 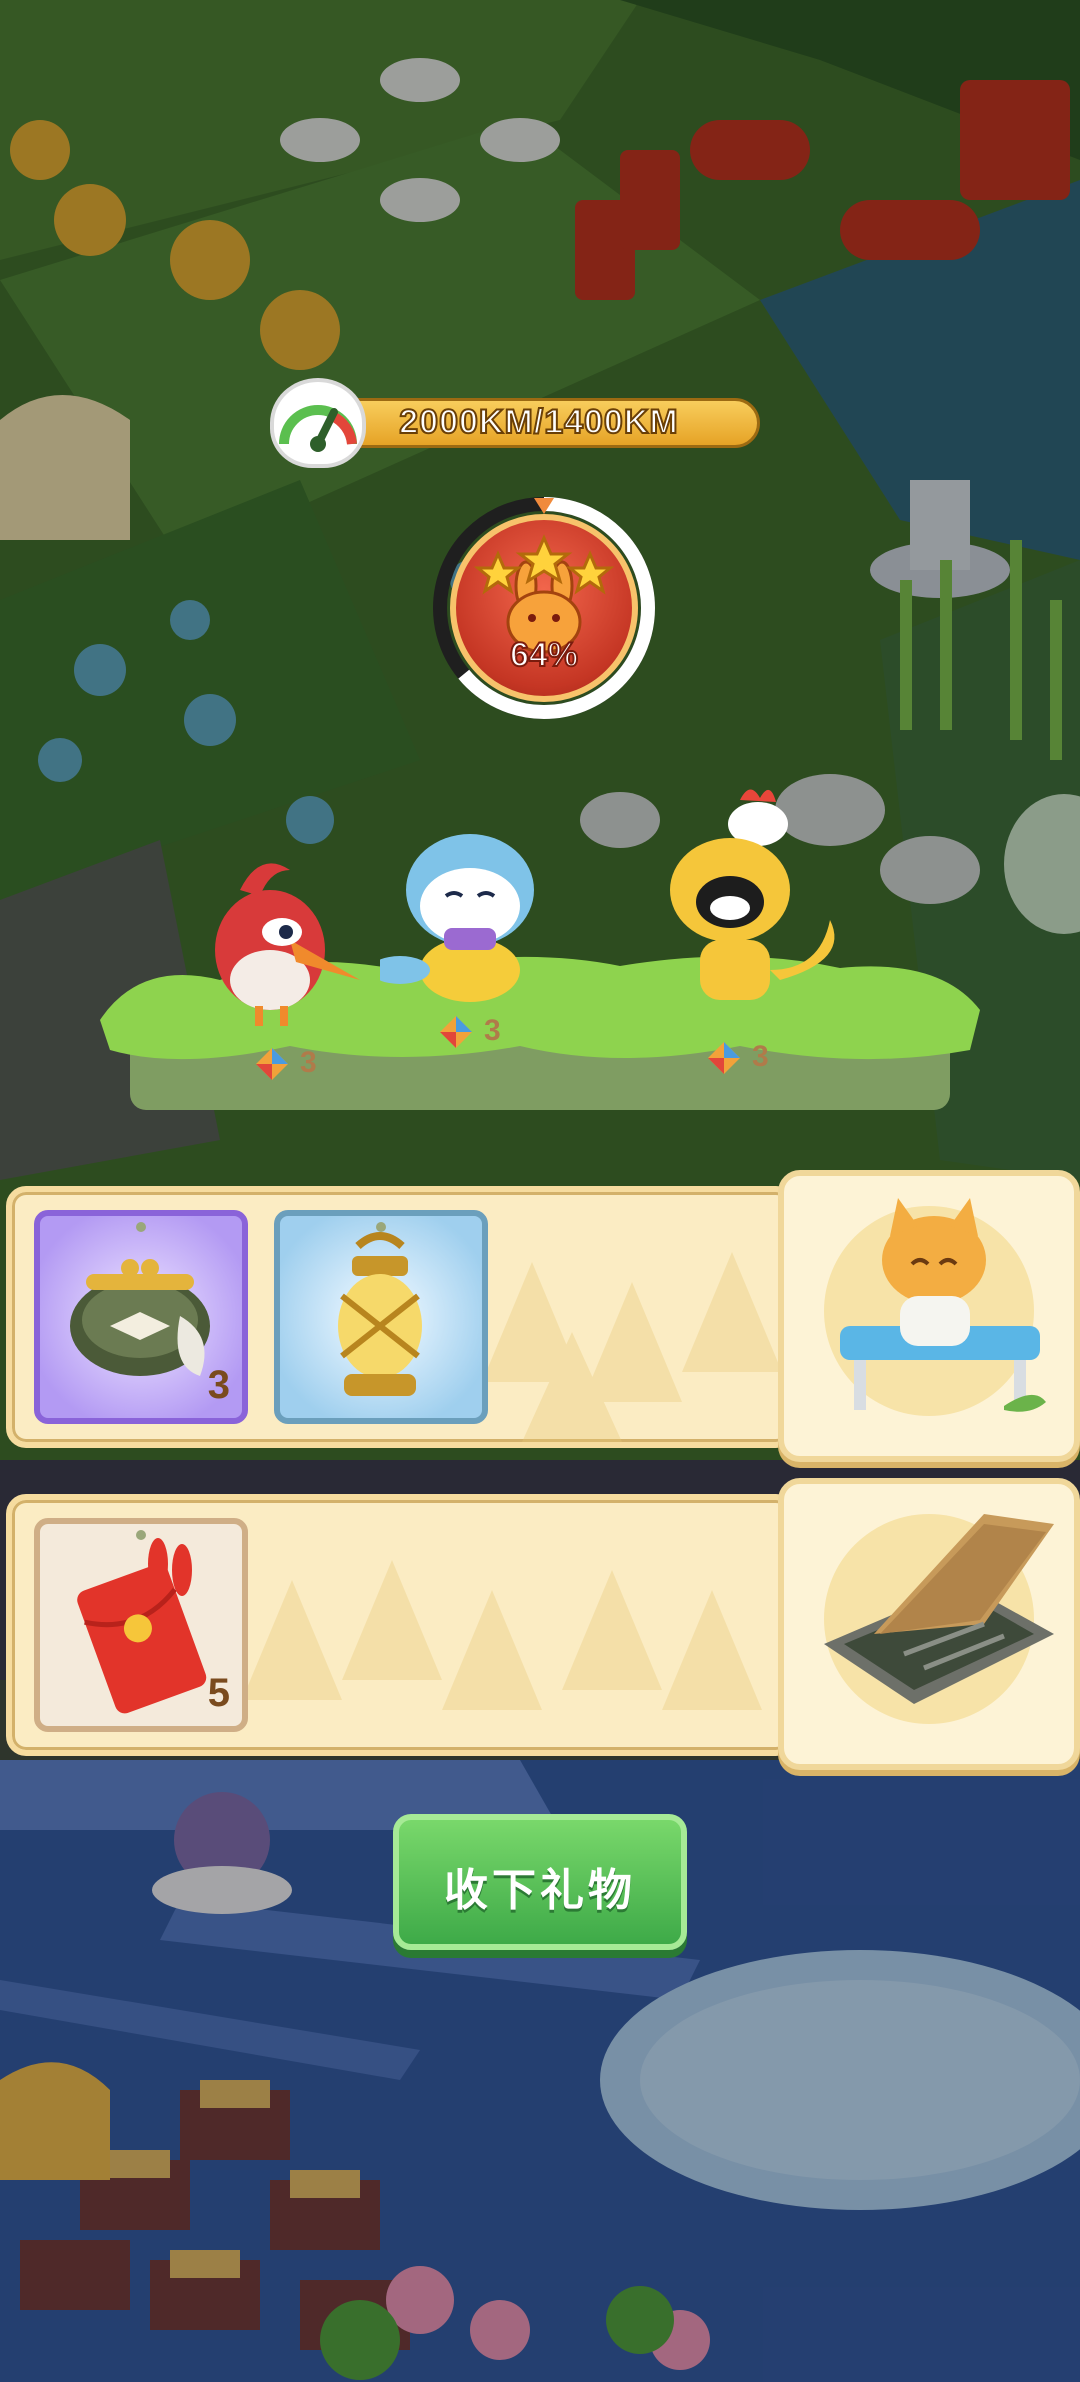 I want to click on reward-card-trapdoor, so click(x=929, y=1624).